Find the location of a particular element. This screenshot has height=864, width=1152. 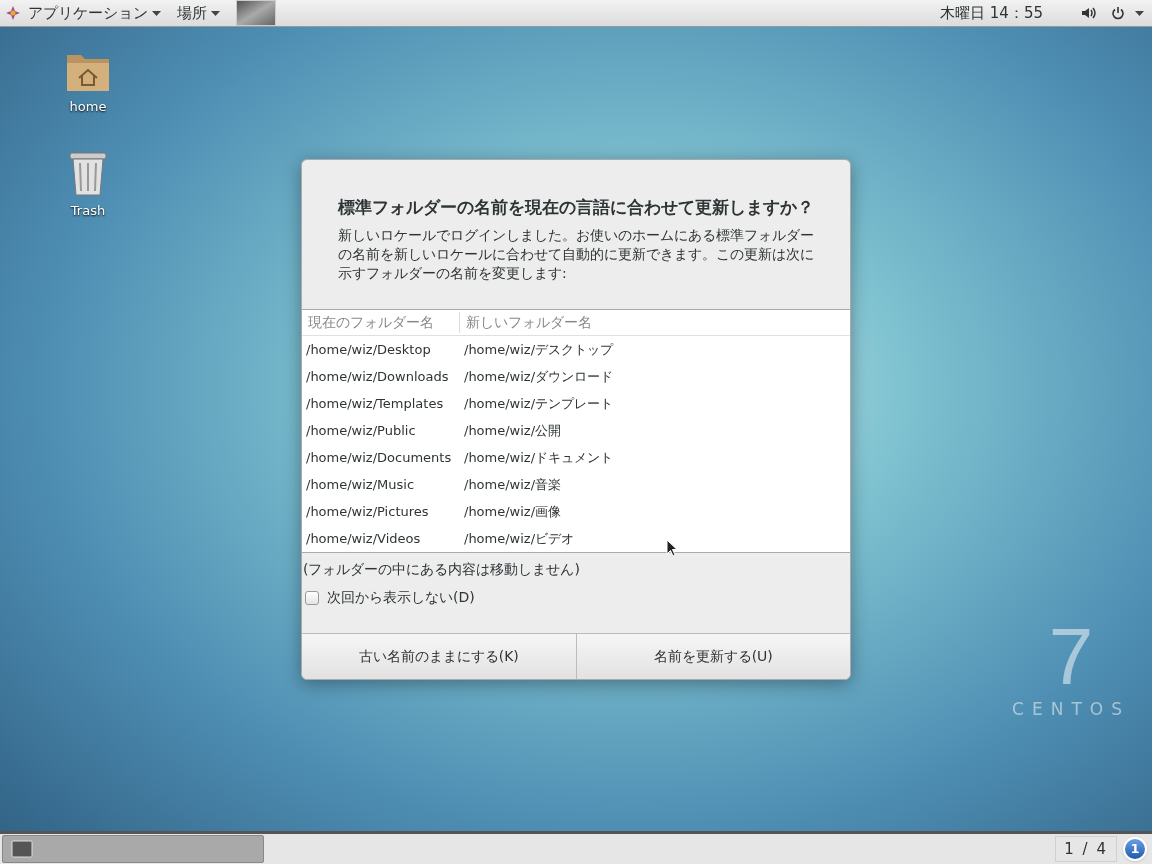

checkbox-label: 次回から表示しない(D) is located at coordinates (401, 597).